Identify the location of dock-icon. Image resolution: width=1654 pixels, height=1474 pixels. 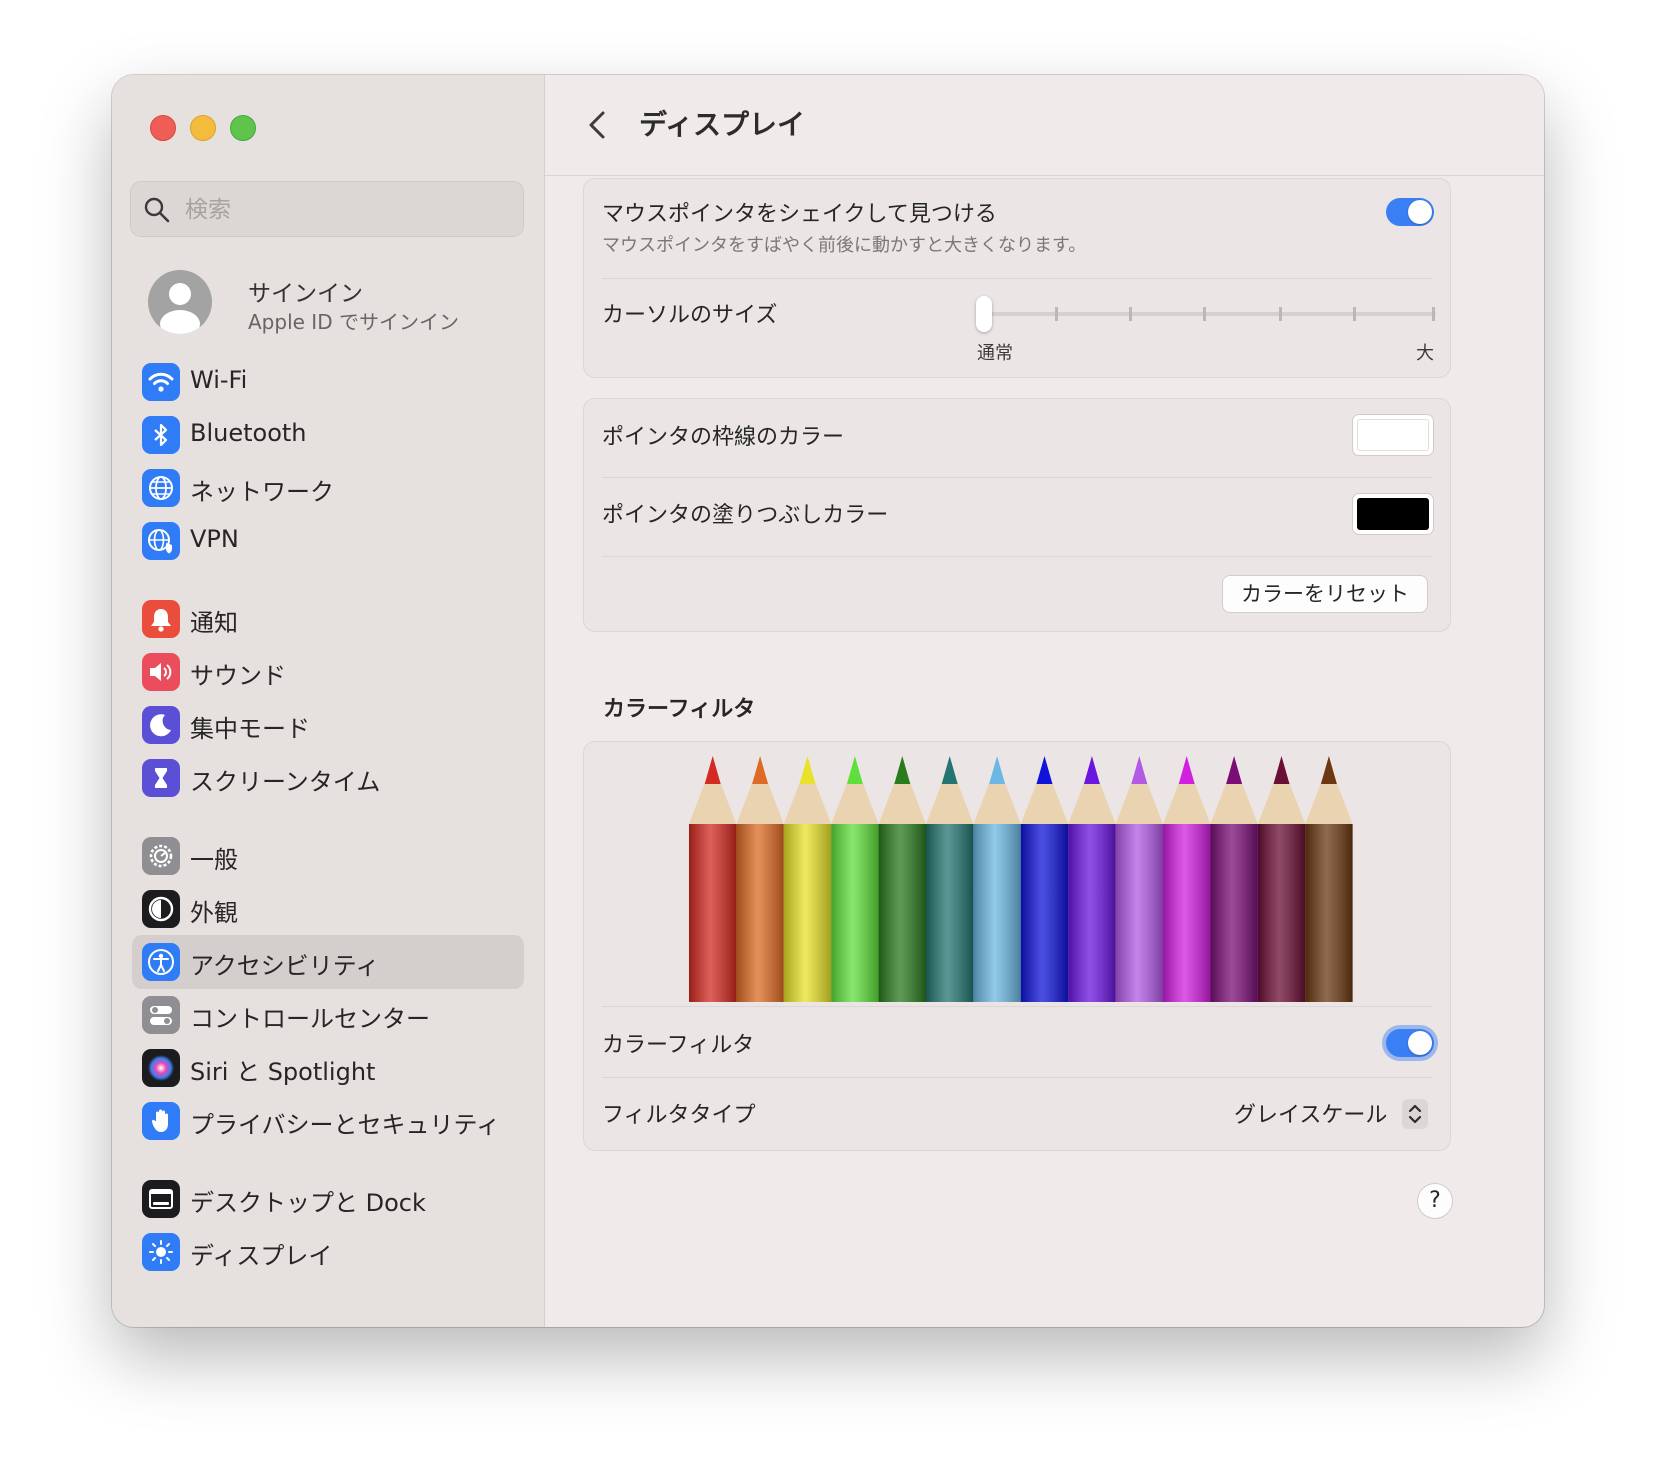
(161, 1199).